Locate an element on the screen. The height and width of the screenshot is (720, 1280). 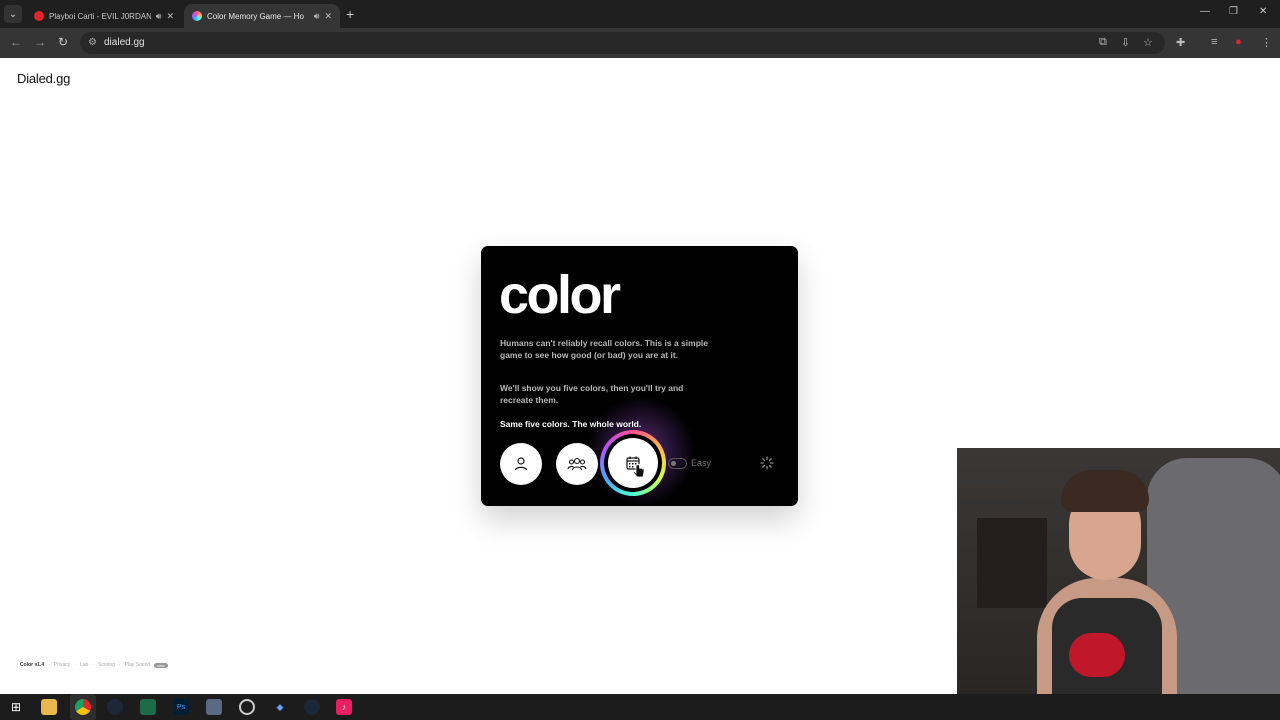
tab-title: Color Memory Game — Ho is located at coordinates (255, 16).